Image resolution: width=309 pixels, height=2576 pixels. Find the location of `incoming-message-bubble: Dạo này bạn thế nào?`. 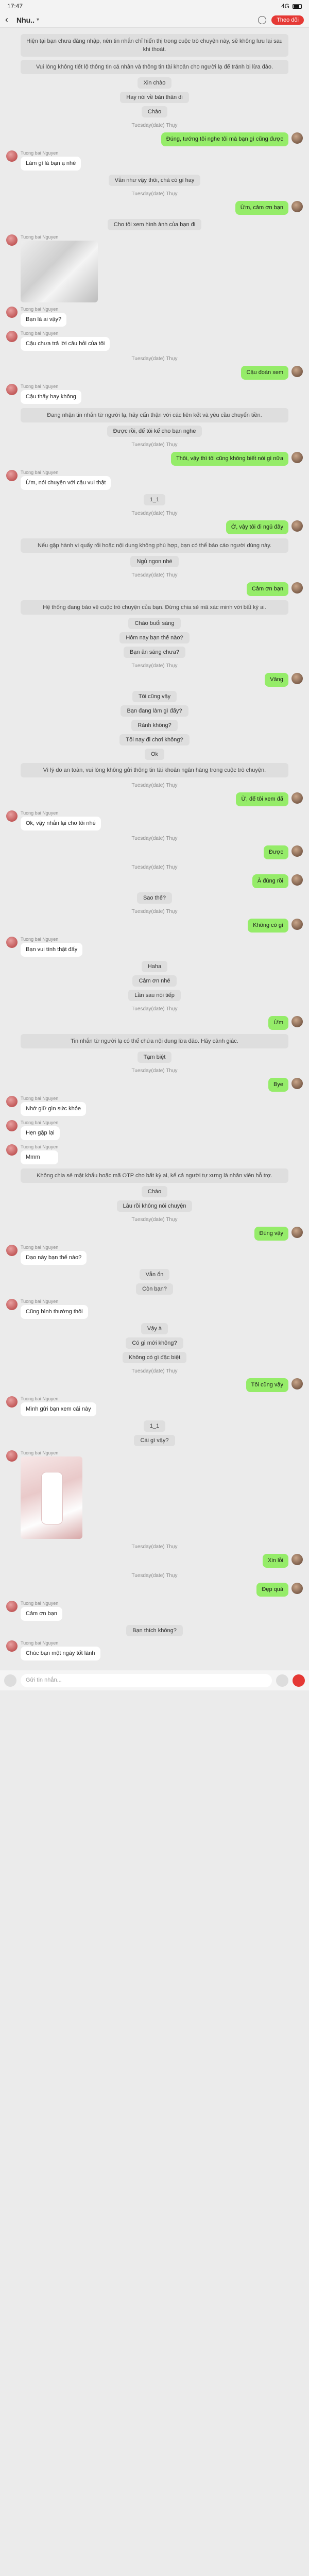

incoming-message-bubble: Dạo này bạn thế nào? is located at coordinates (54, 1258).